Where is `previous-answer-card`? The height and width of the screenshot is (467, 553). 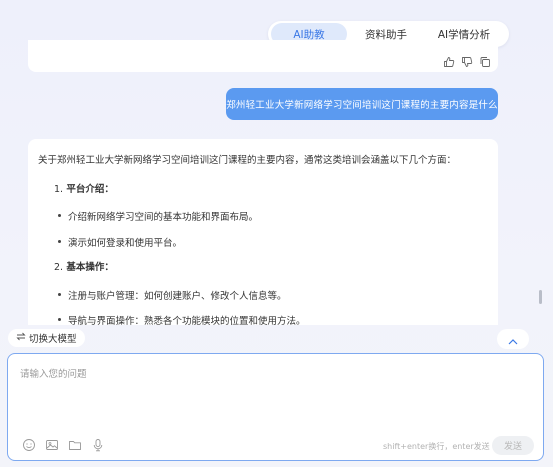 previous-answer-card is located at coordinates (263, 56).